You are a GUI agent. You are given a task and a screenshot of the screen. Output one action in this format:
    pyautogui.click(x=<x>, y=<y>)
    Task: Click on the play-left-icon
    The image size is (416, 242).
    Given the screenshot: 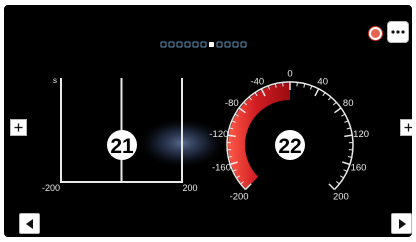 What is the action you would take?
    pyautogui.click(x=29, y=223)
    